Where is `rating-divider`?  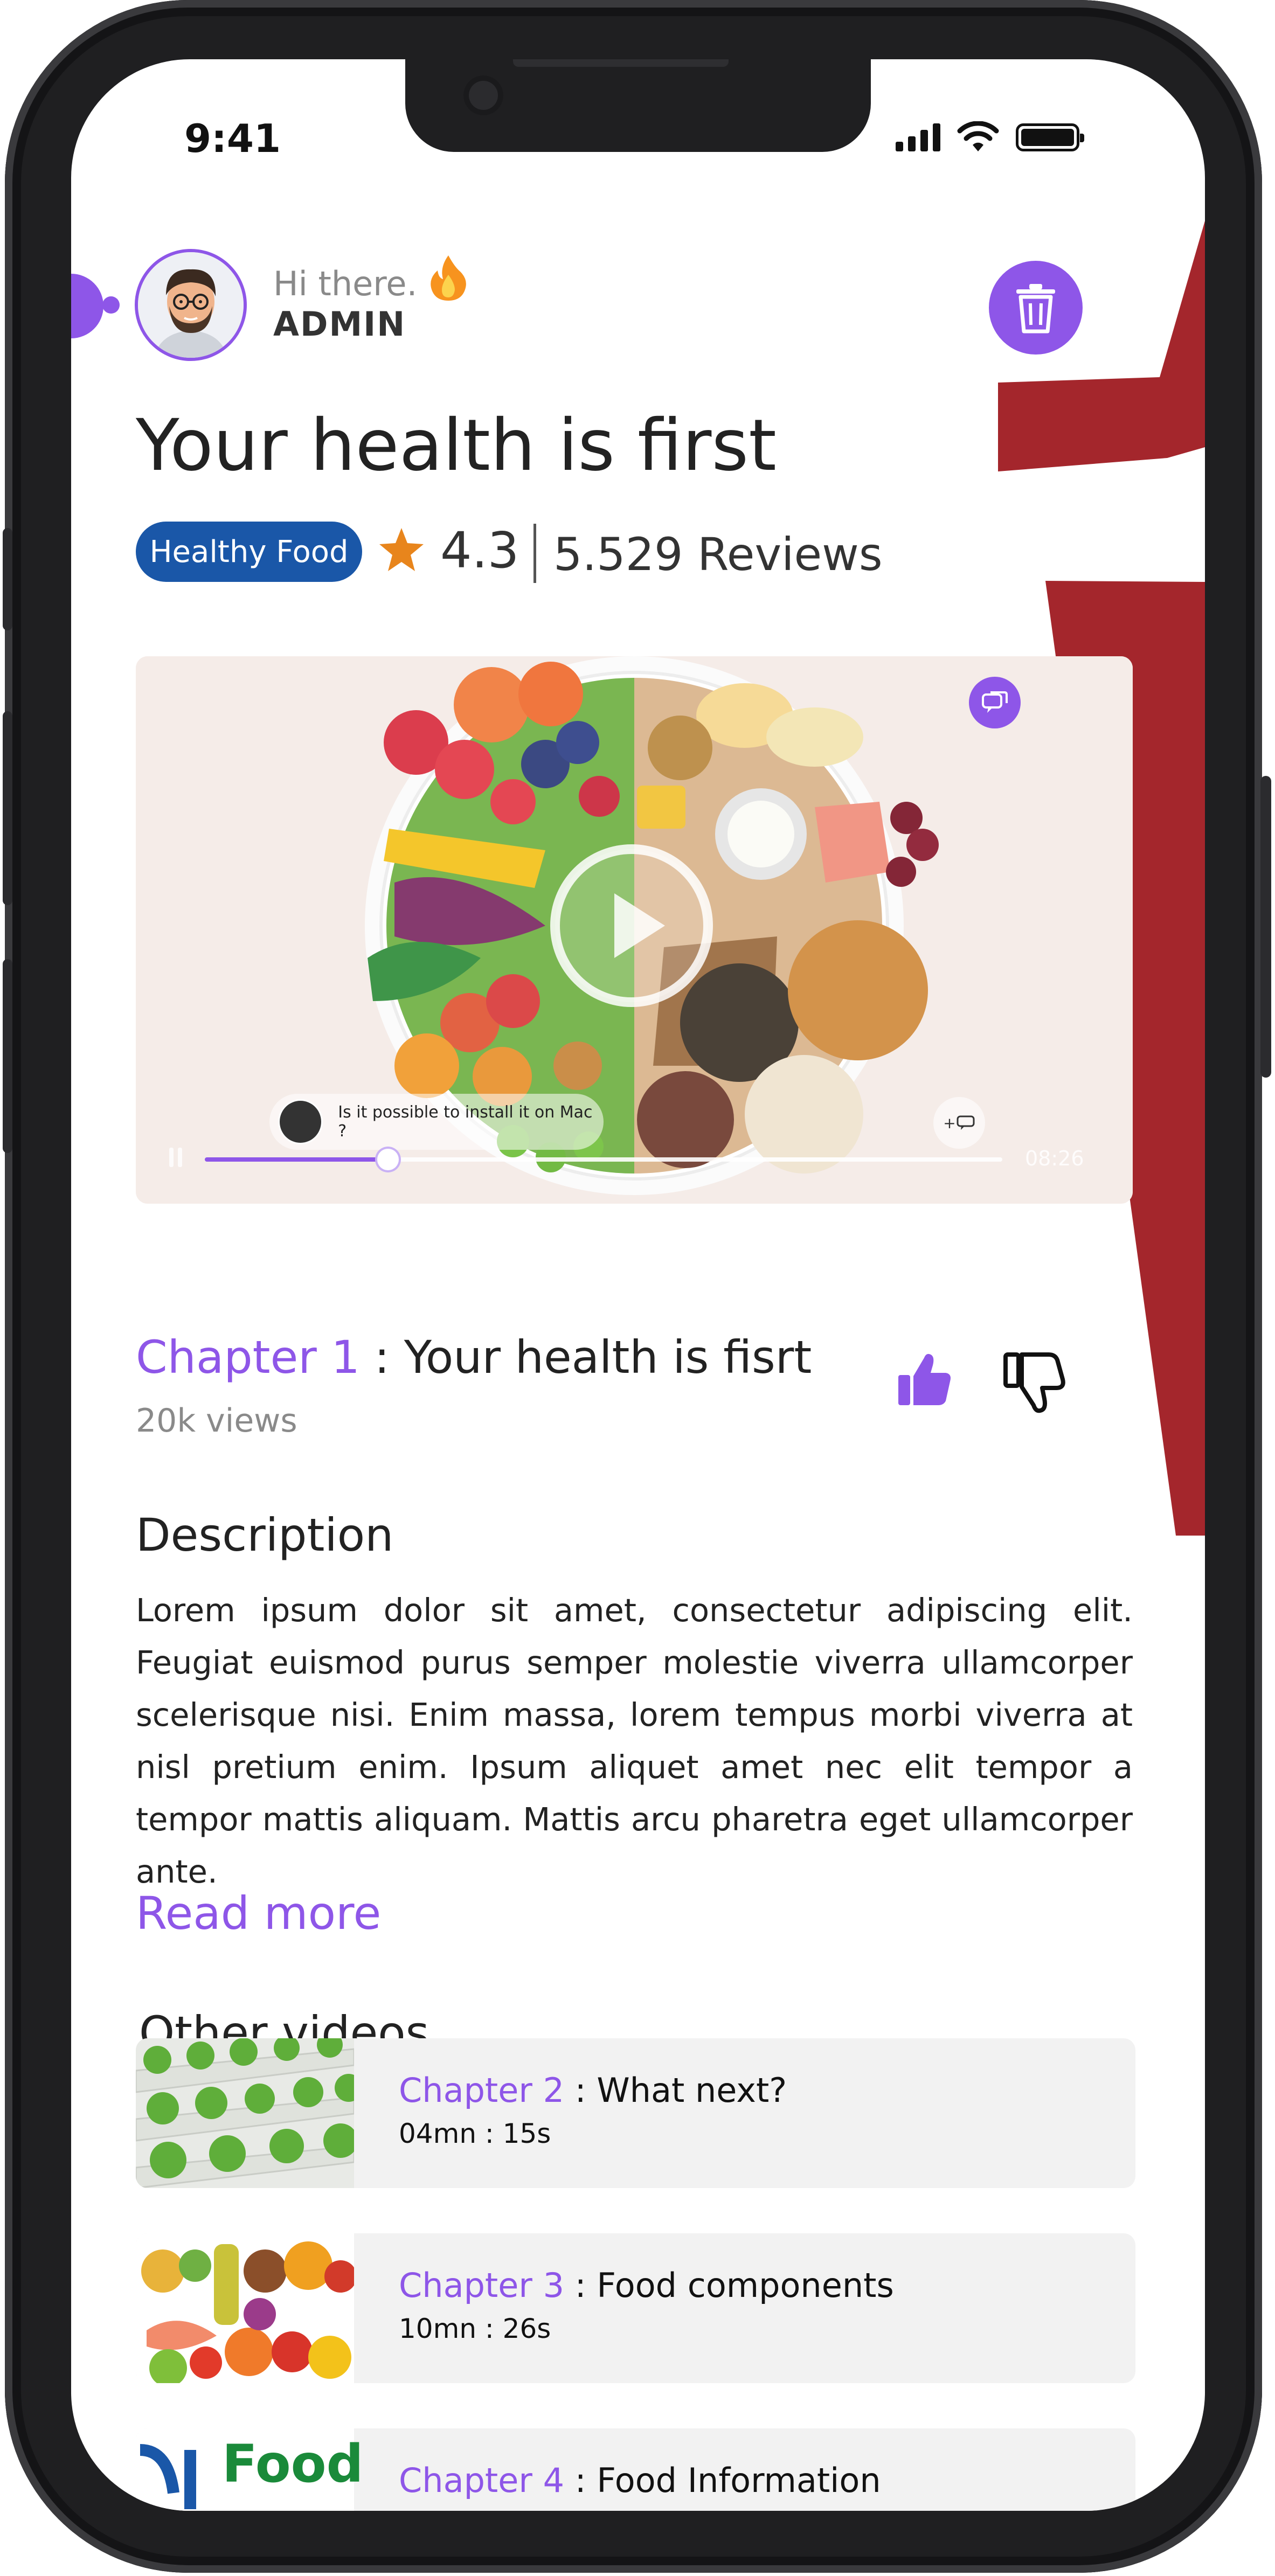 rating-divider is located at coordinates (534, 553).